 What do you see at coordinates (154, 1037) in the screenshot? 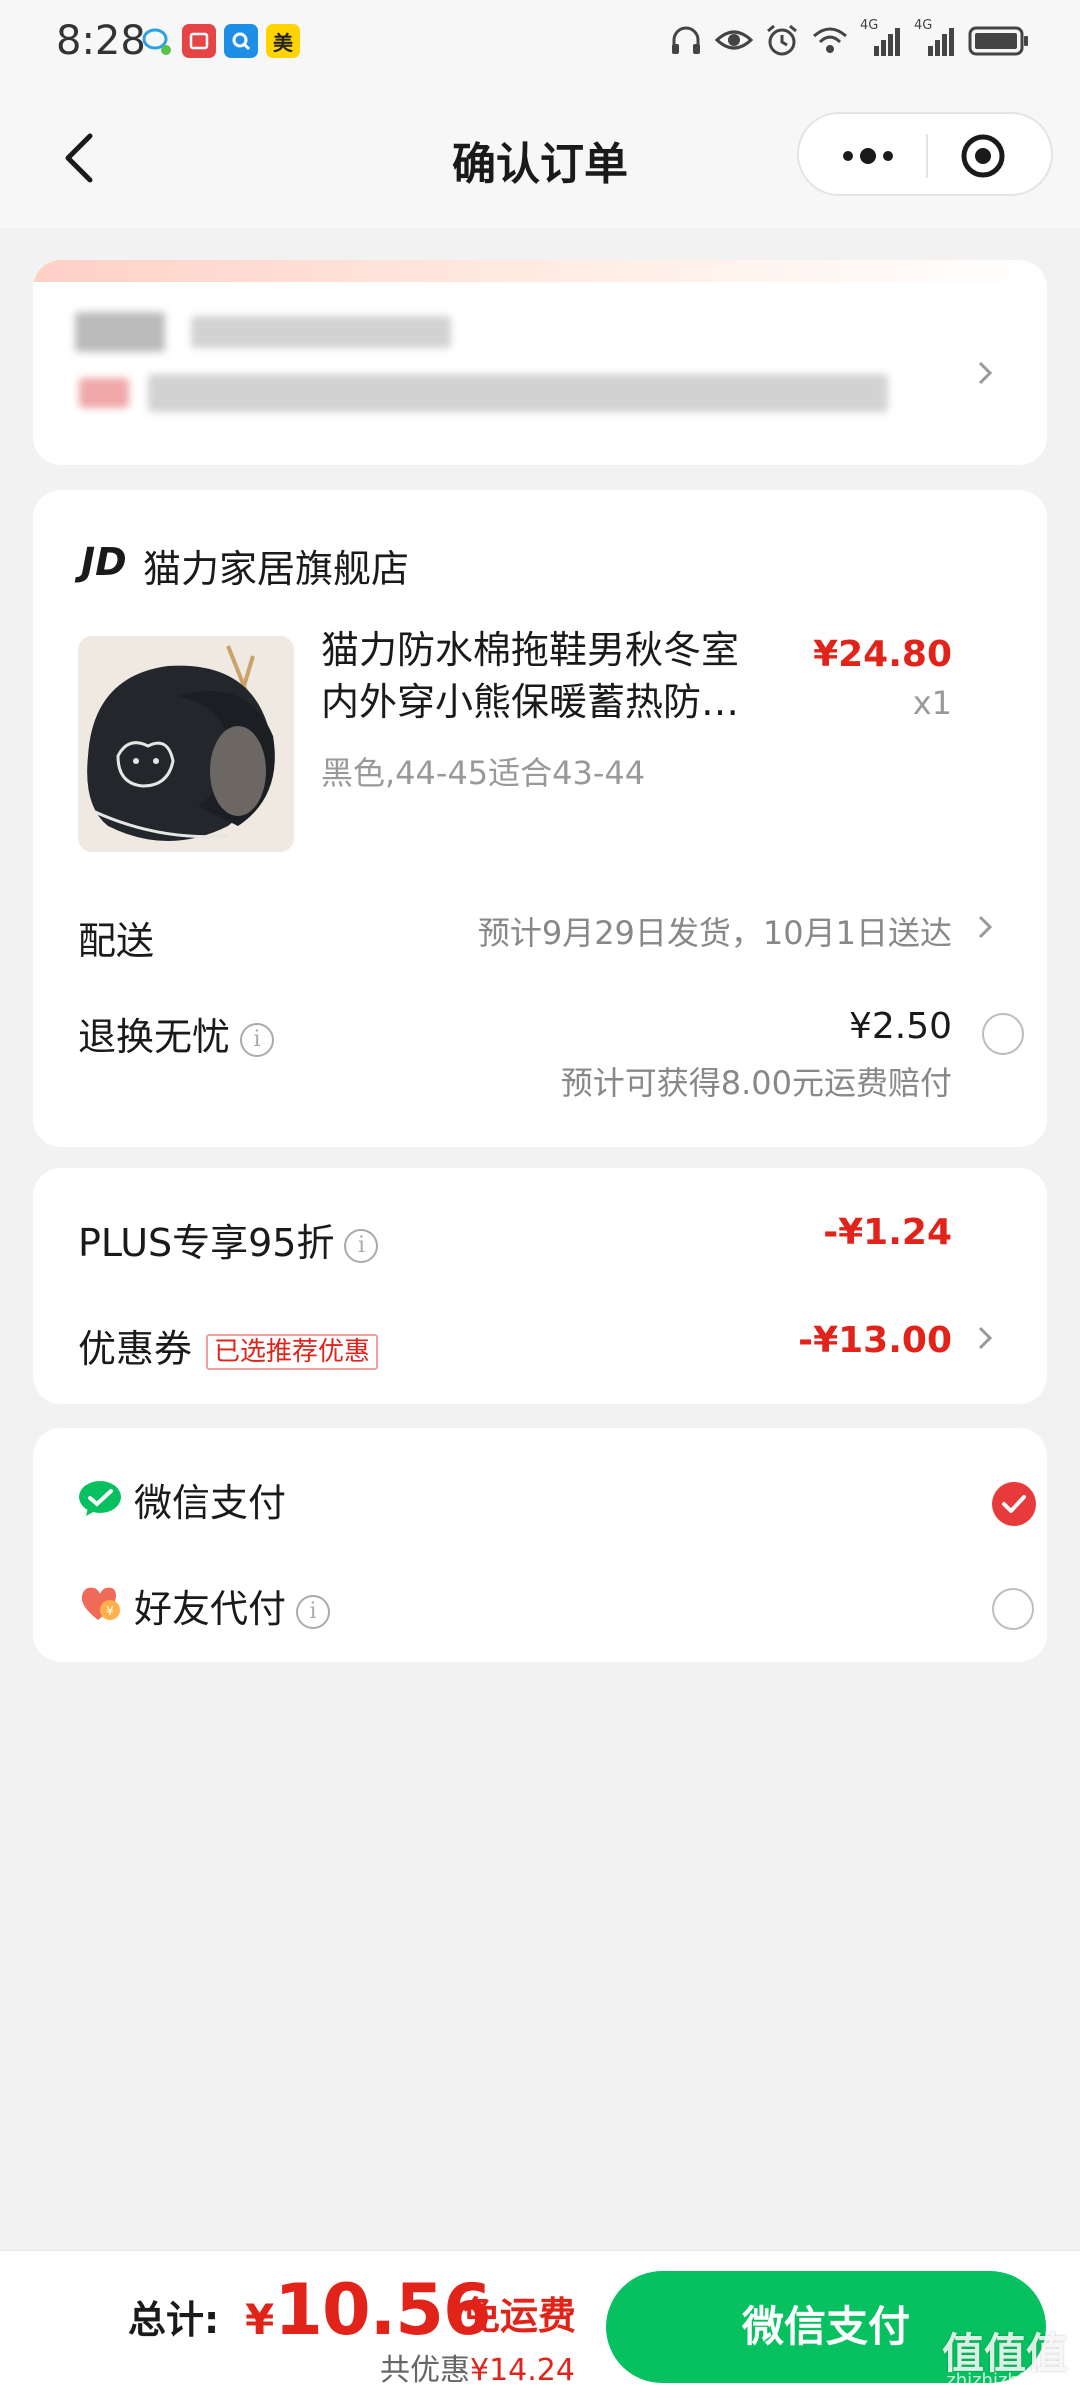
I see `return-insurance-label: 退换无忧` at bounding box center [154, 1037].